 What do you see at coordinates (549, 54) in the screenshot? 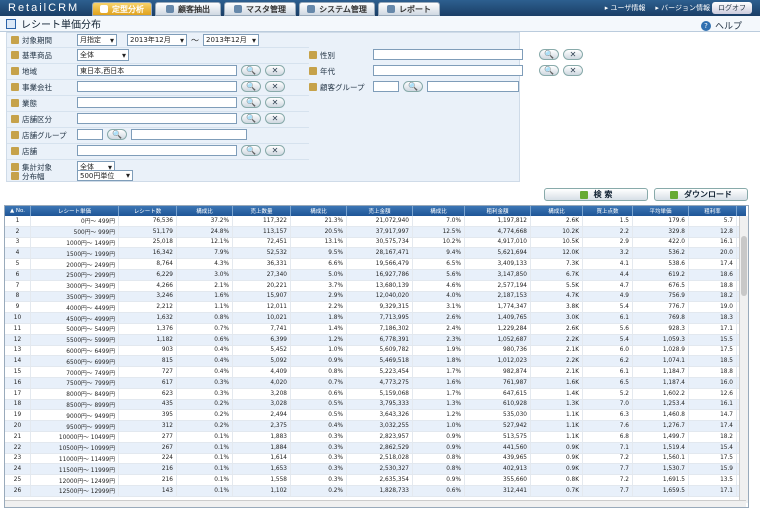
I see `gender-search-button: 🔍` at bounding box center [549, 54].